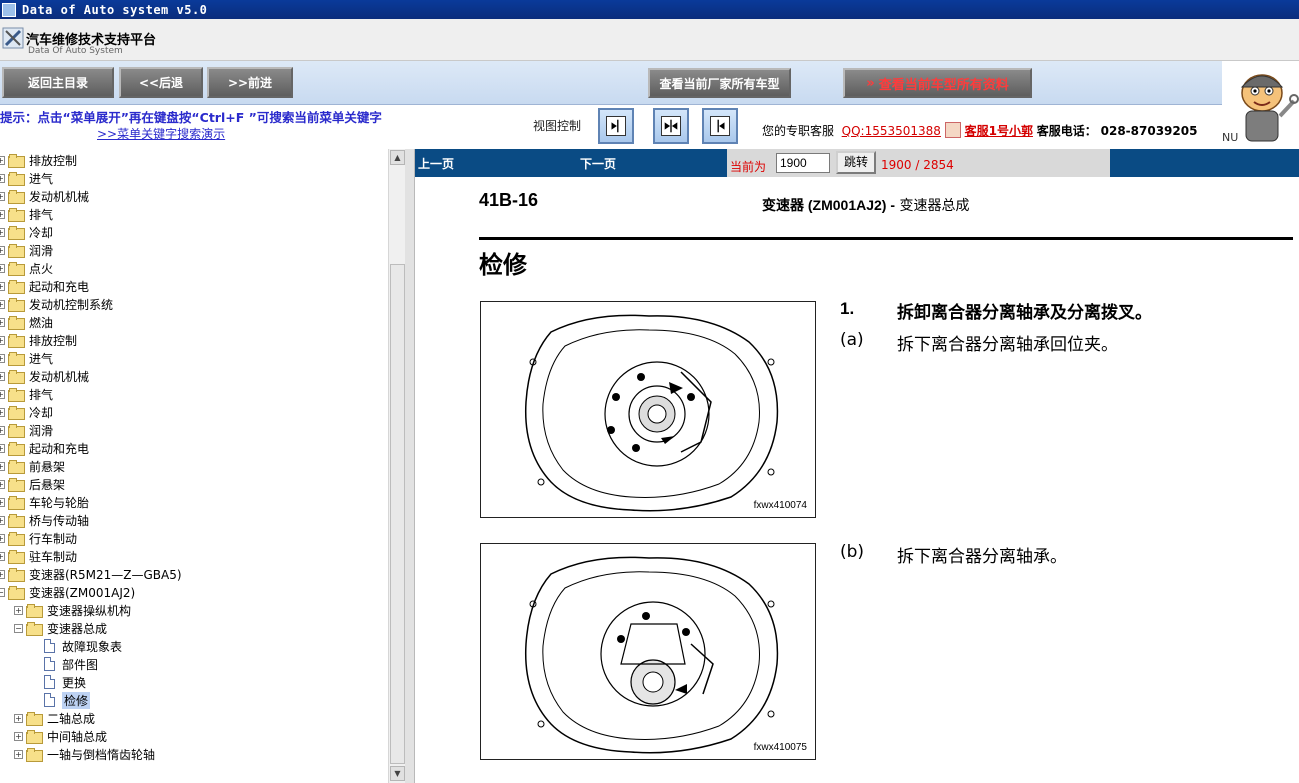  Describe the element at coordinates (598, 163) in the screenshot. I see `next-page-link: 下一页` at that location.